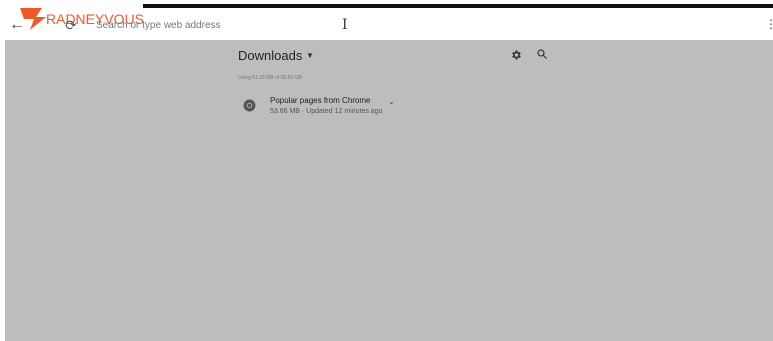 The image size is (773, 341). What do you see at coordinates (310, 55) in the screenshot?
I see `title-dropdown-caret: ▼` at bounding box center [310, 55].